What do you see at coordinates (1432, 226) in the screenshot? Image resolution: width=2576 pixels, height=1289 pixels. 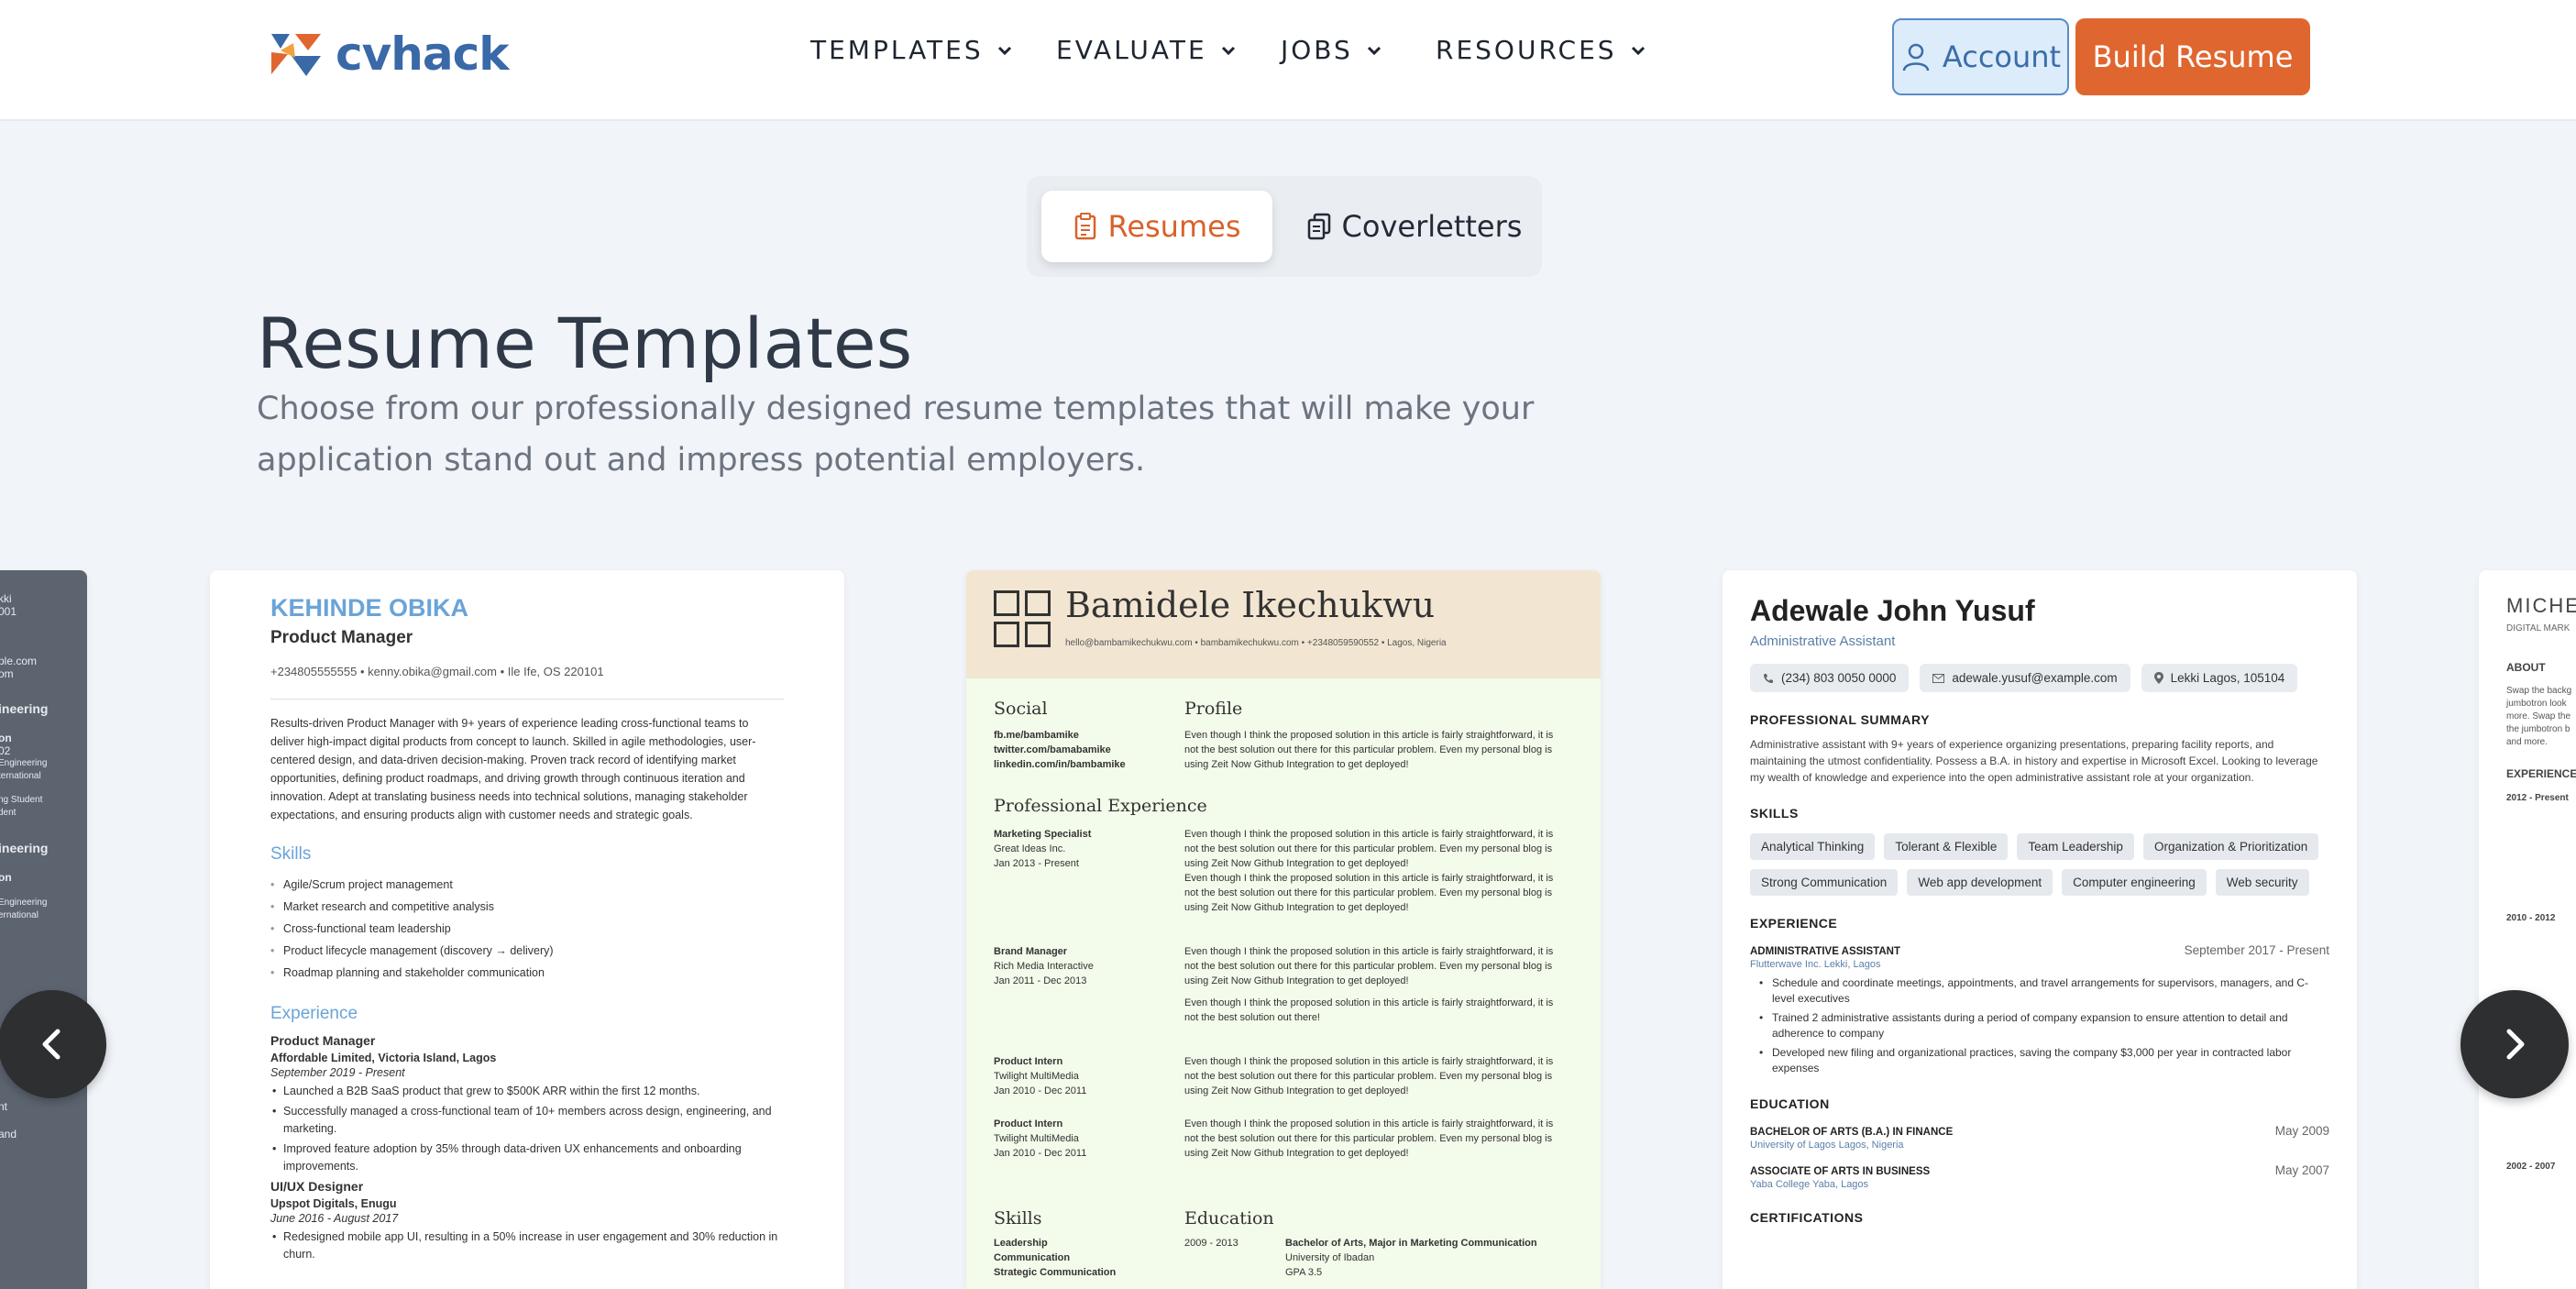 I see `tab-coverletters-label: Coverletters` at bounding box center [1432, 226].